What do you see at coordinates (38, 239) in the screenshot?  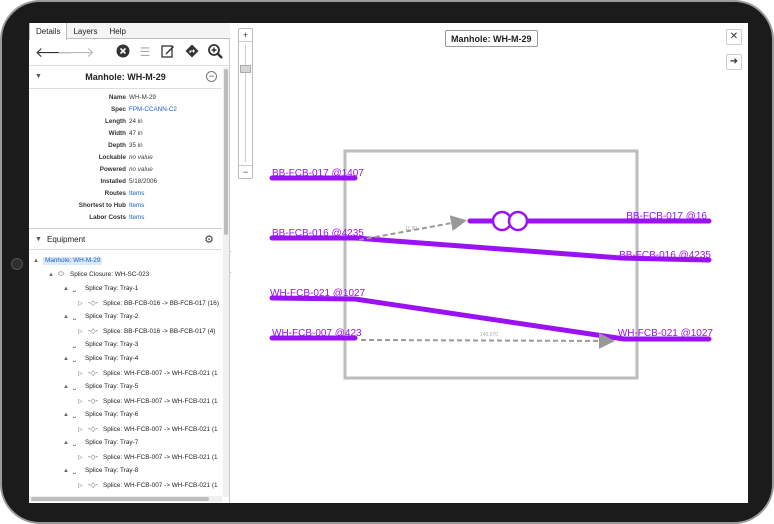 I see `caret-down-icon: ▼` at bounding box center [38, 239].